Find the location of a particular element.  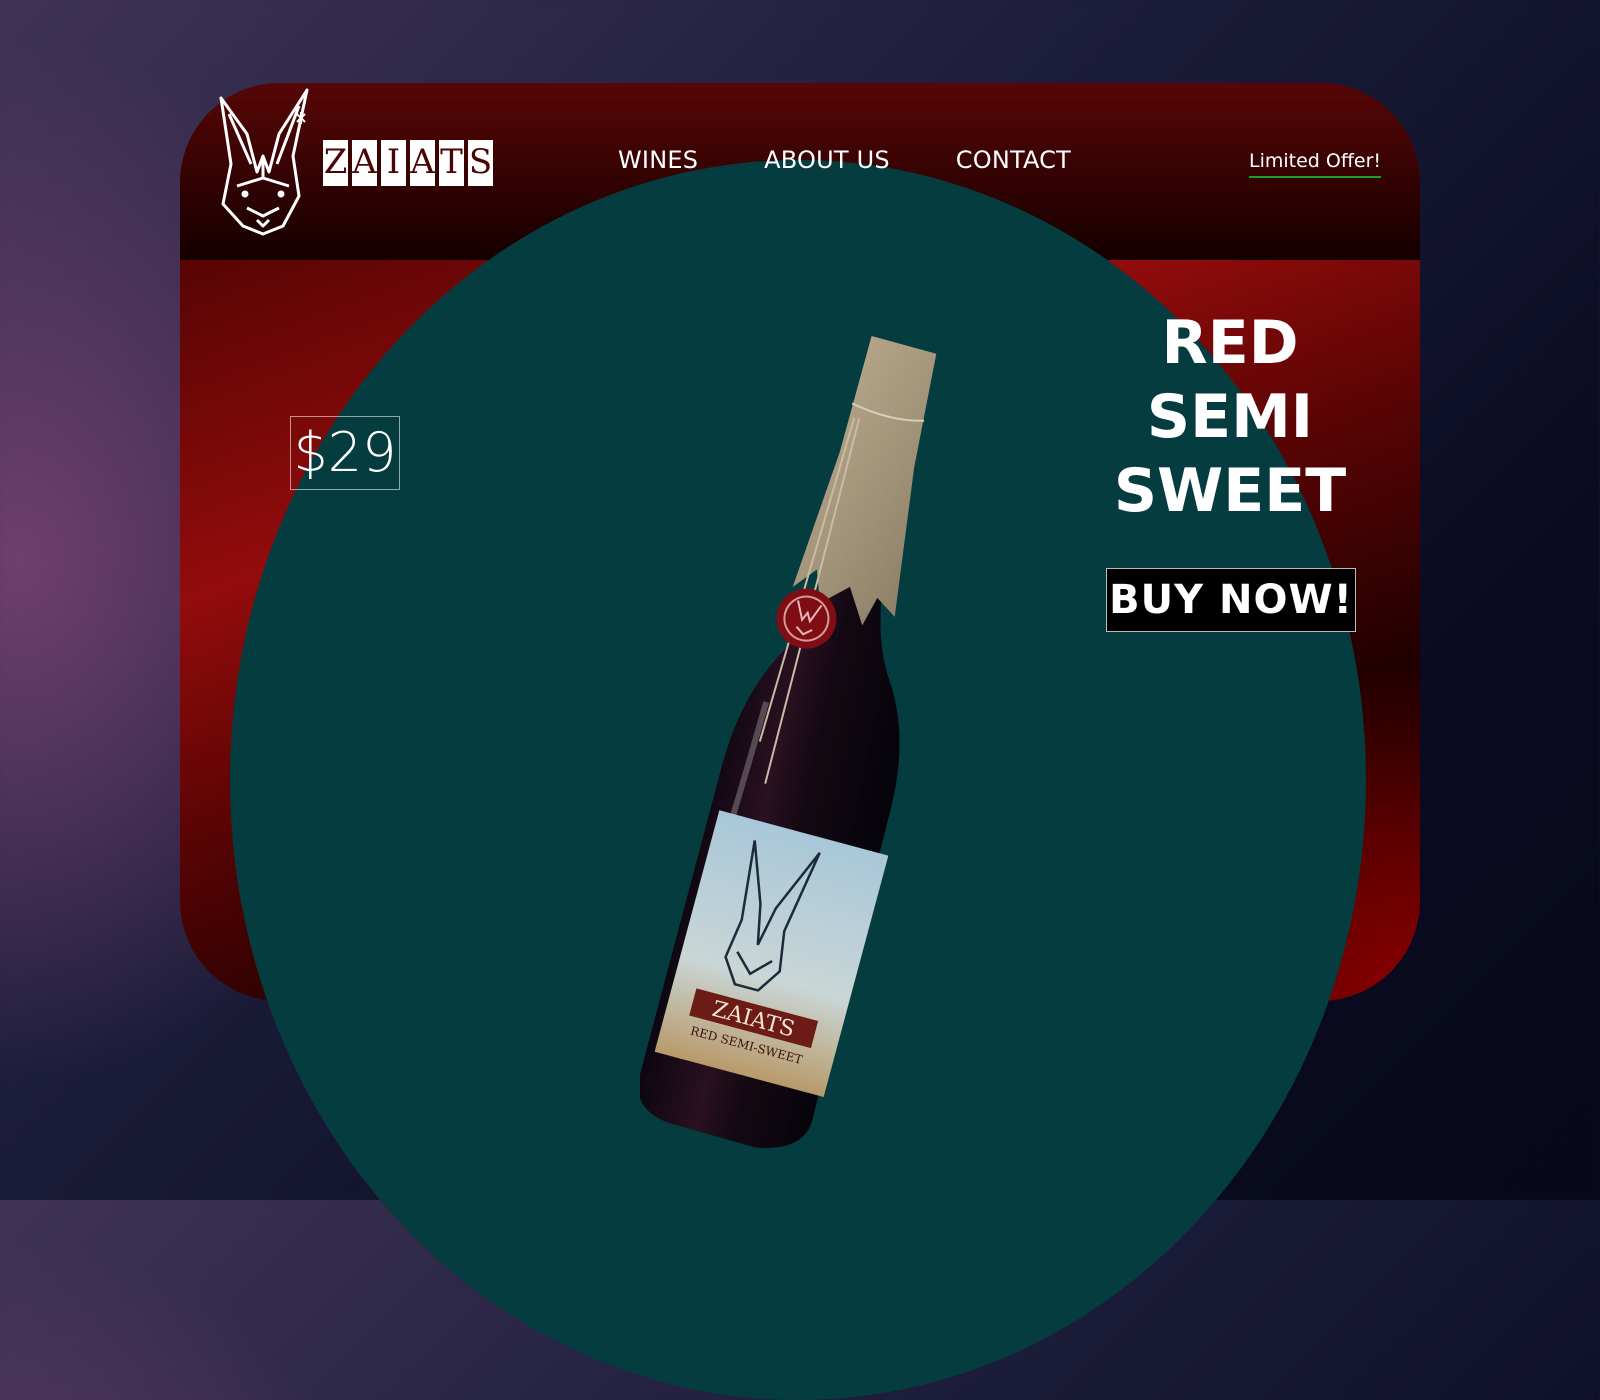

logo-letter: T is located at coordinates (451, 163).